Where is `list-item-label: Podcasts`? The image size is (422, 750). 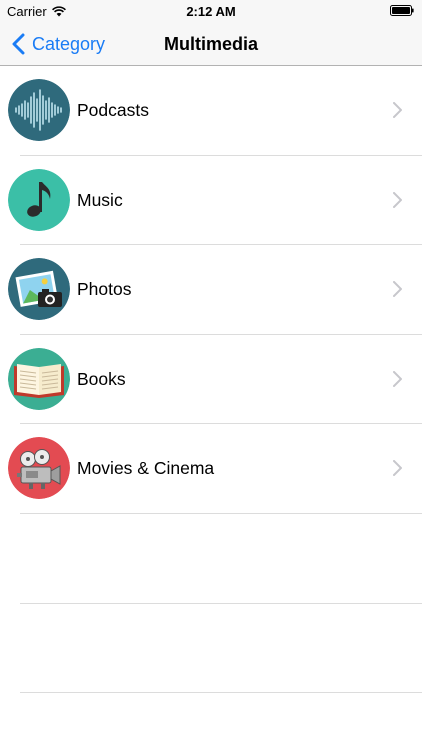
list-item-label: Podcasts is located at coordinates (113, 110).